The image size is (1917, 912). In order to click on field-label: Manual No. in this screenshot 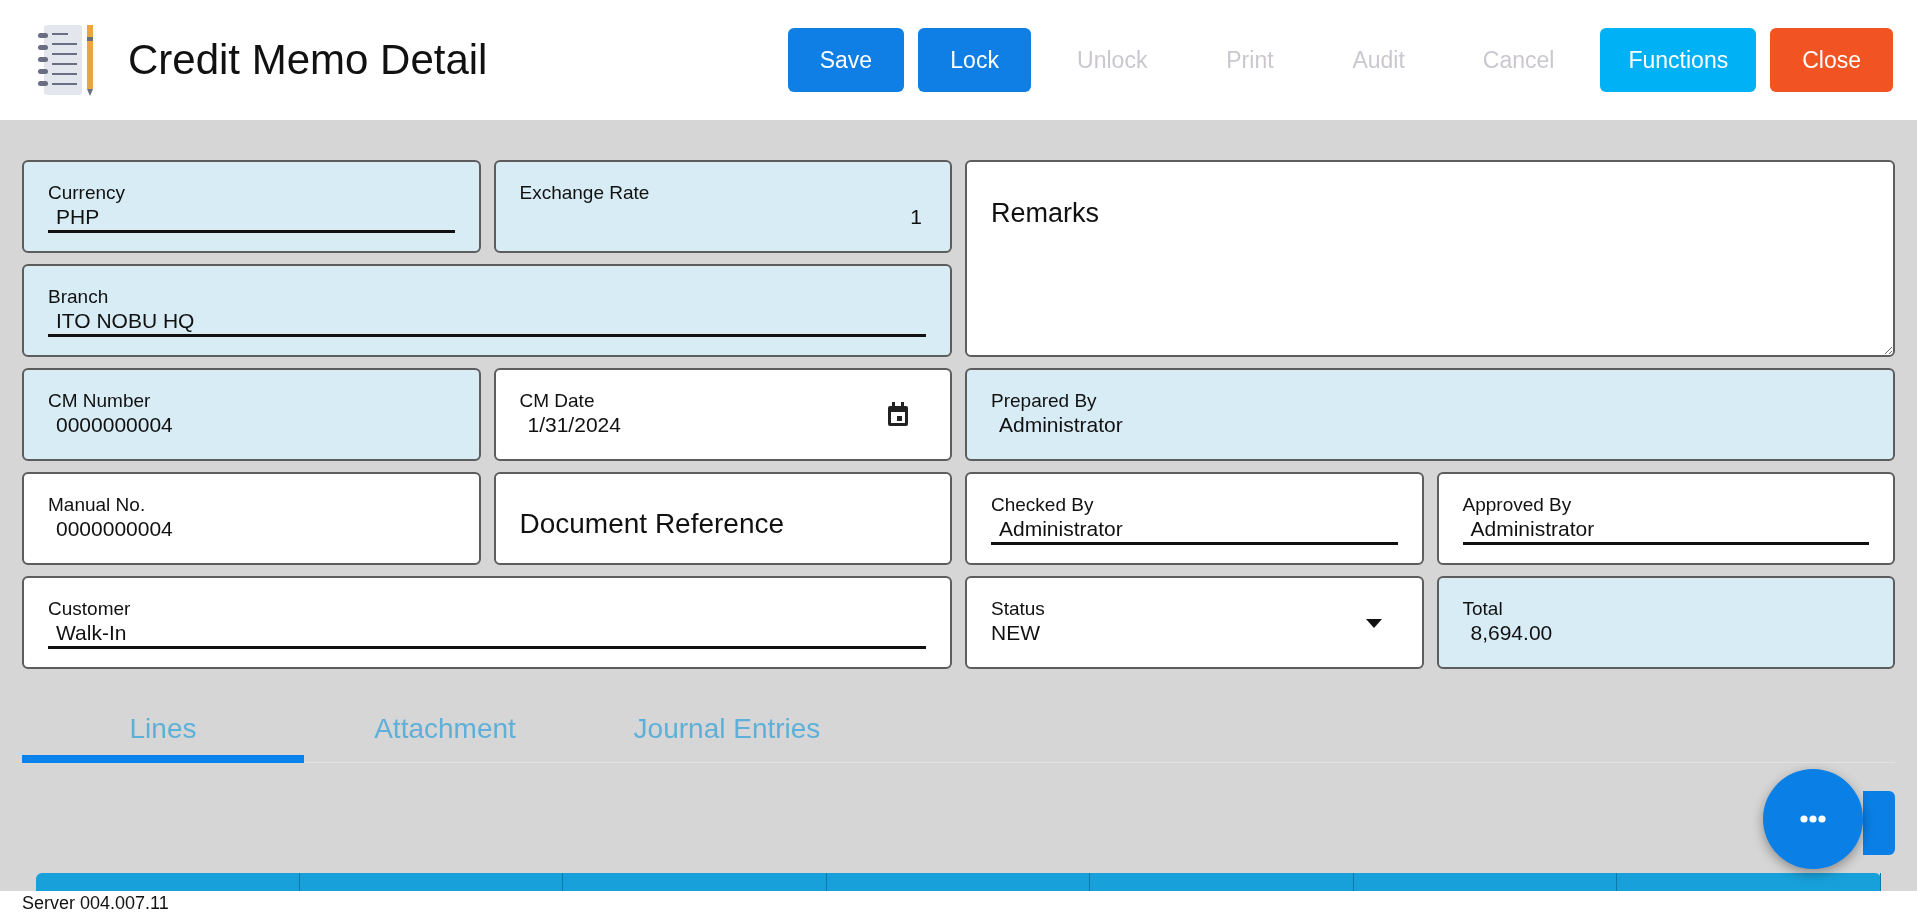, I will do `click(97, 505)`.